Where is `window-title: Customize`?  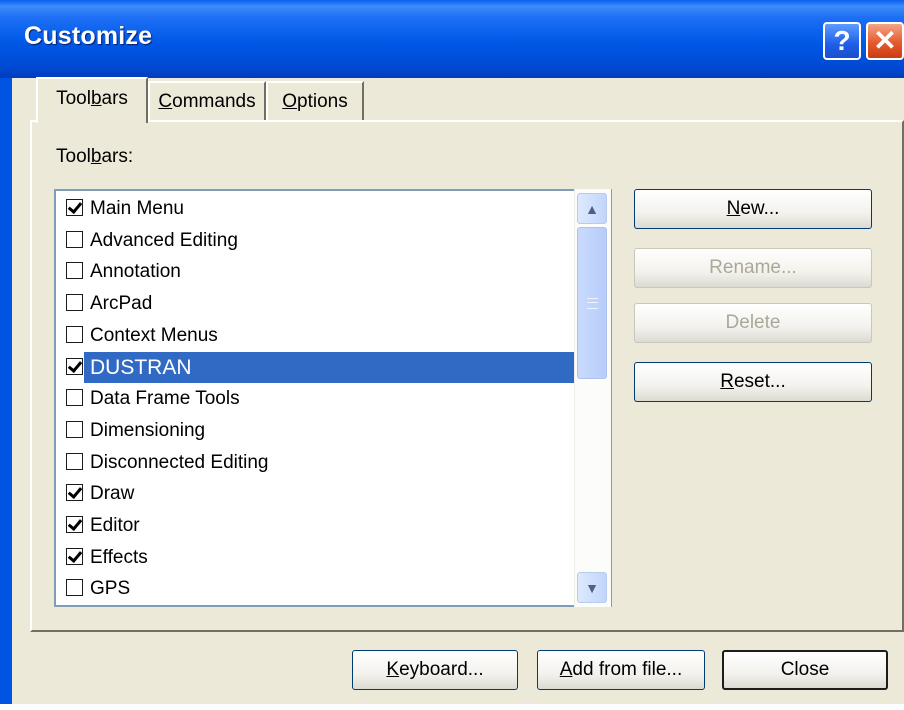 window-title: Customize is located at coordinates (88, 36).